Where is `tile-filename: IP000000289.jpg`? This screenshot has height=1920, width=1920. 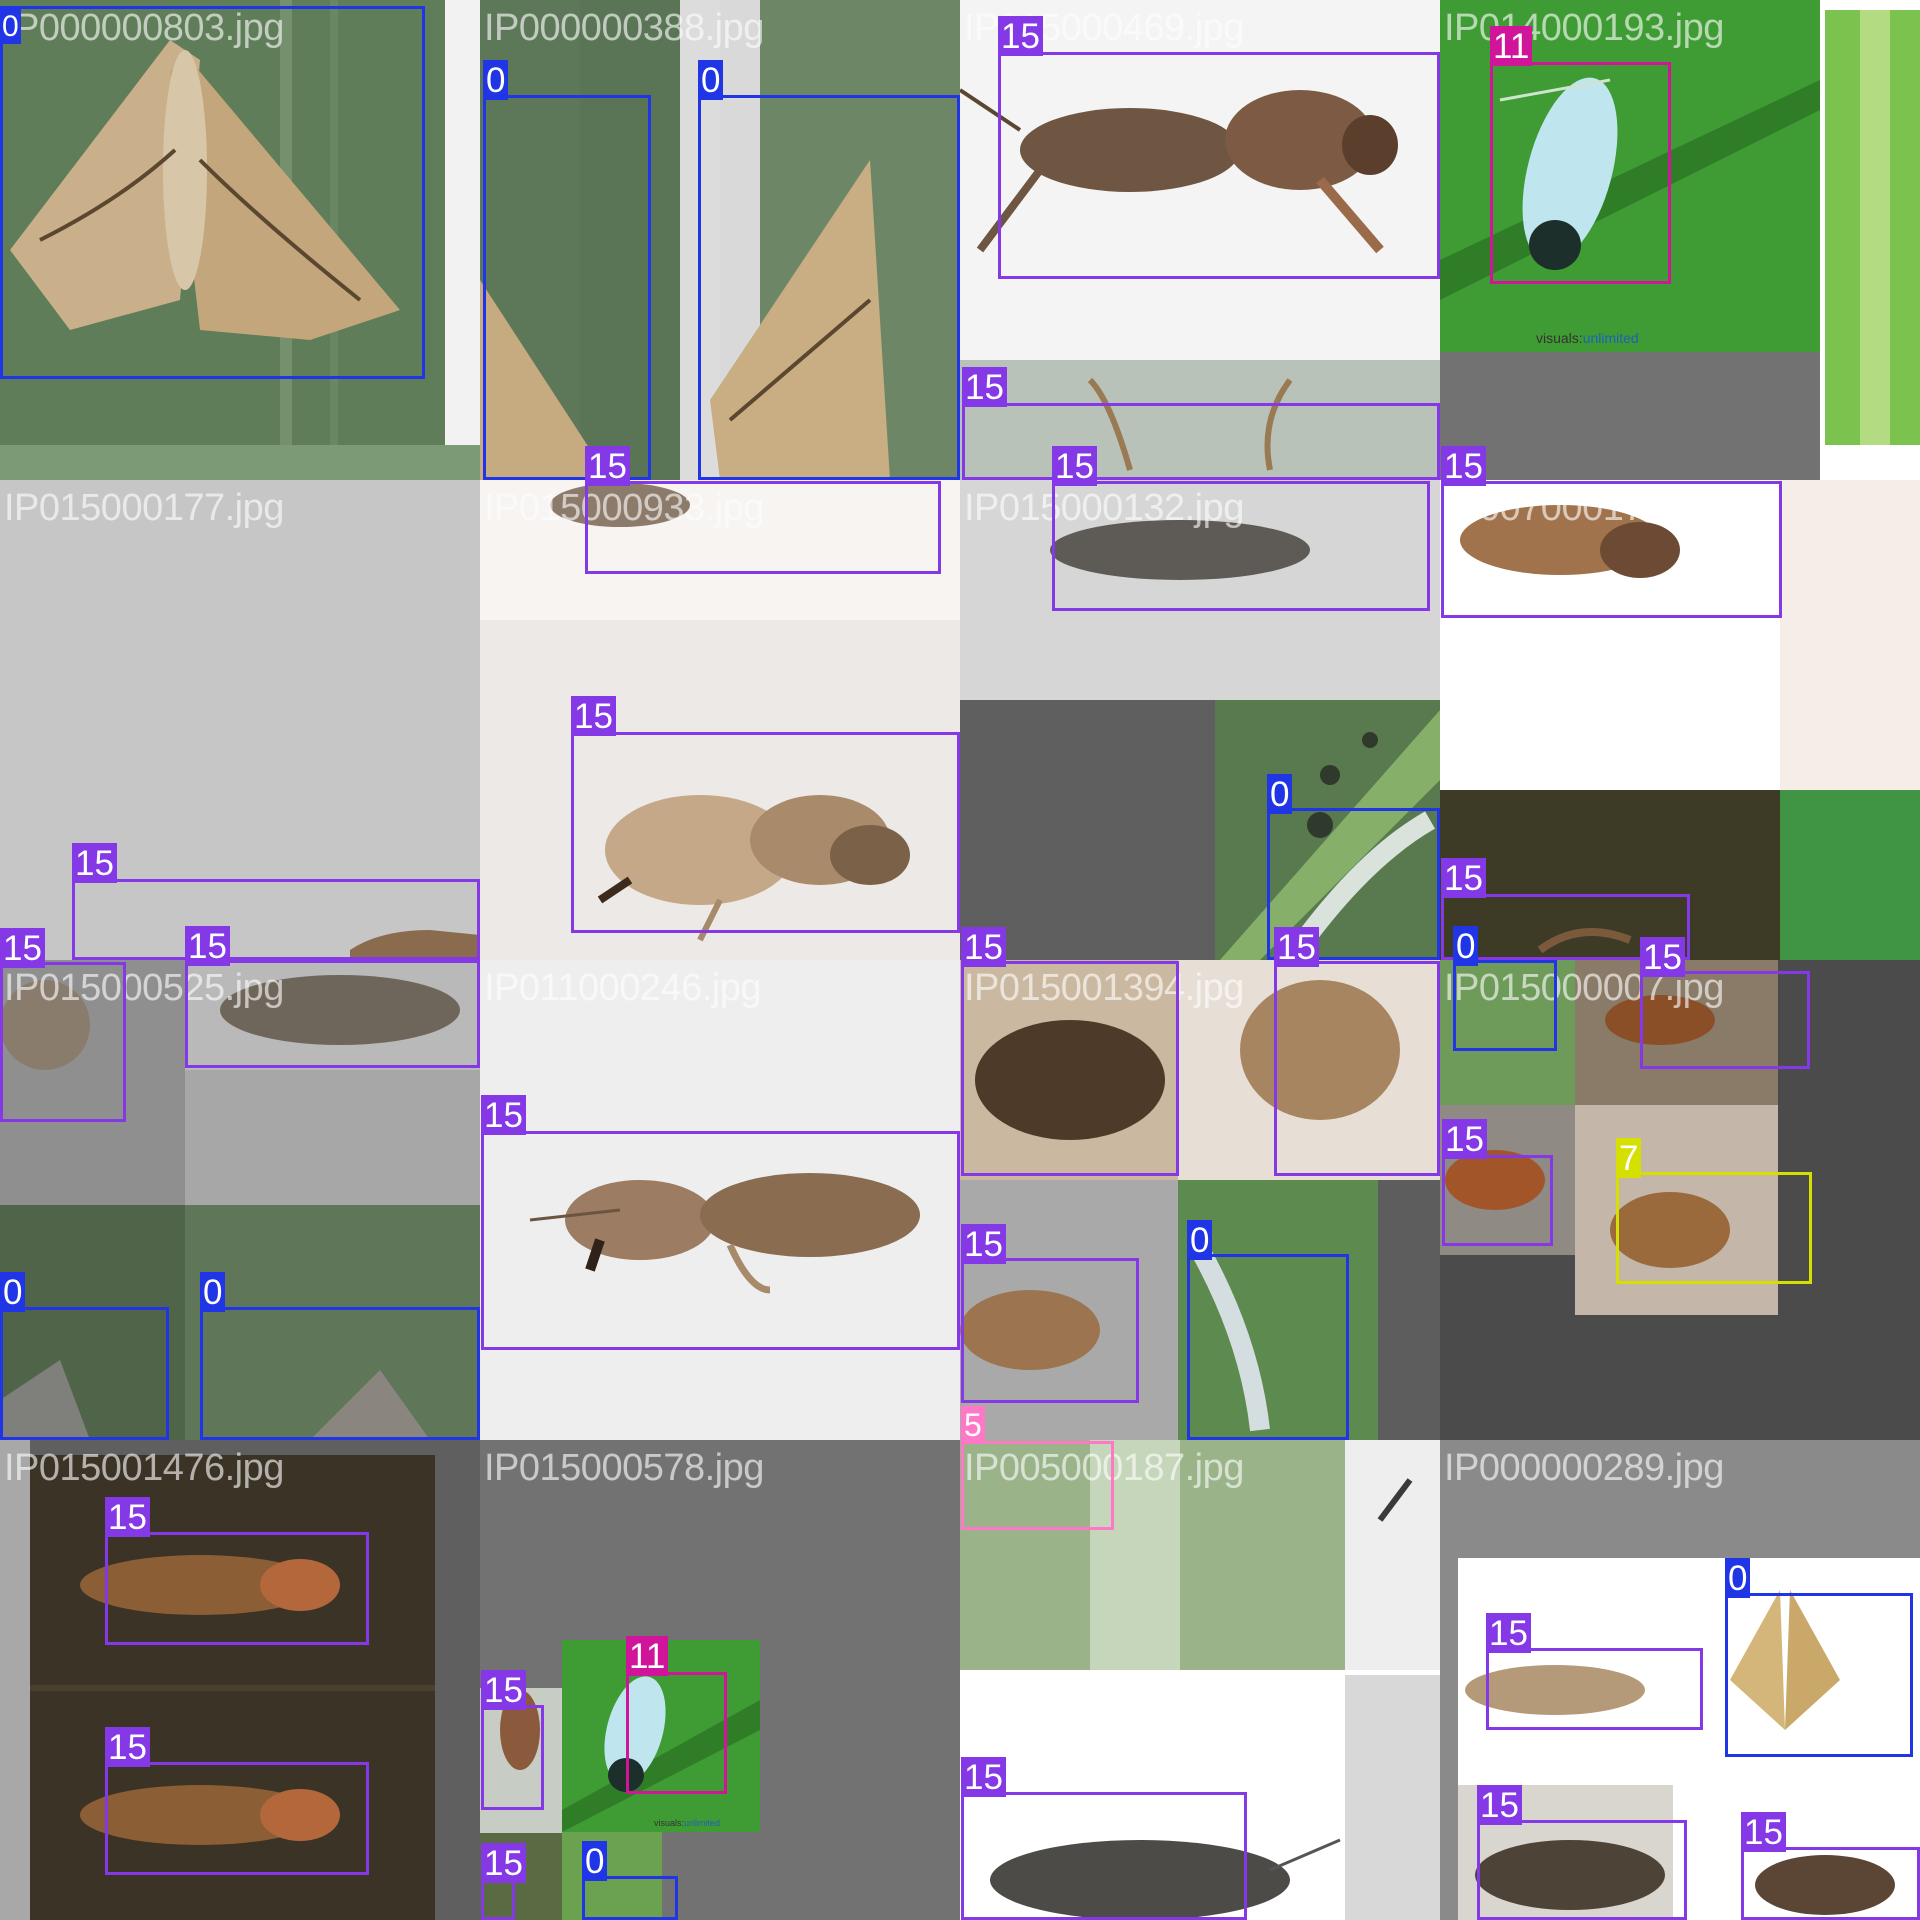 tile-filename: IP000000289.jpg is located at coordinates (1584, 1468).